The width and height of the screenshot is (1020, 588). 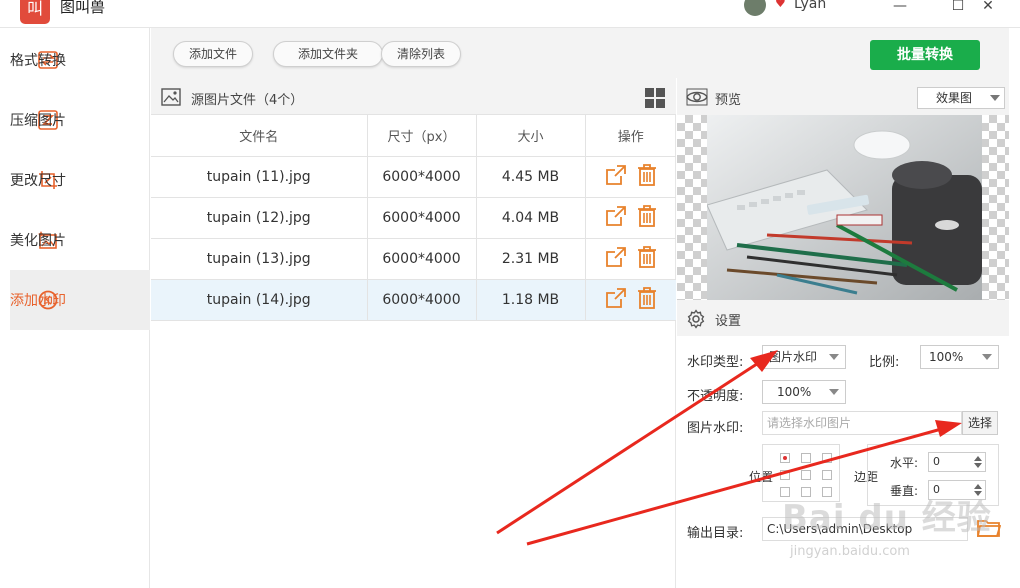 What do you see at coordinates (80, 60) in the screenshot?
I see `sidebar-item-format-convert: 格式转换` at bounding box center [80, 60].